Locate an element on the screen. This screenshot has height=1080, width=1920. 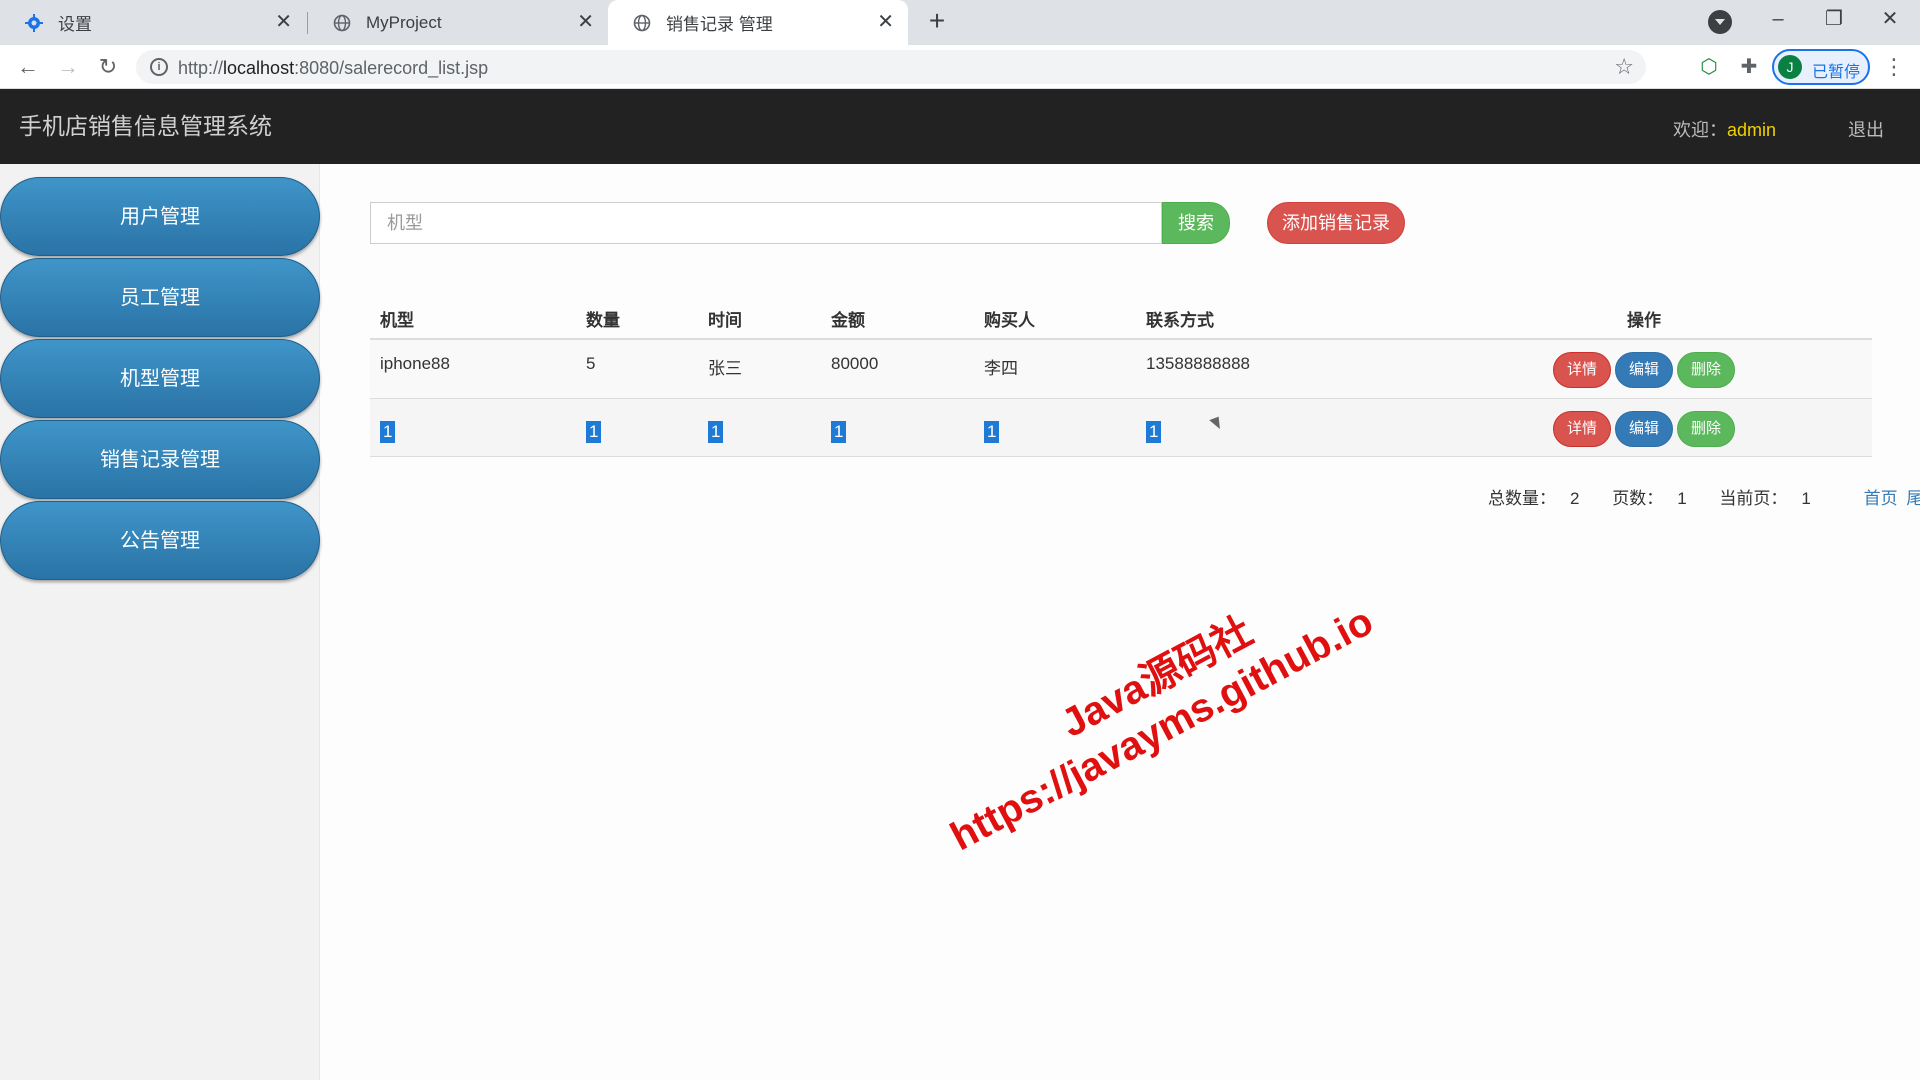
gear-icon is located at coordinates (34, 23).